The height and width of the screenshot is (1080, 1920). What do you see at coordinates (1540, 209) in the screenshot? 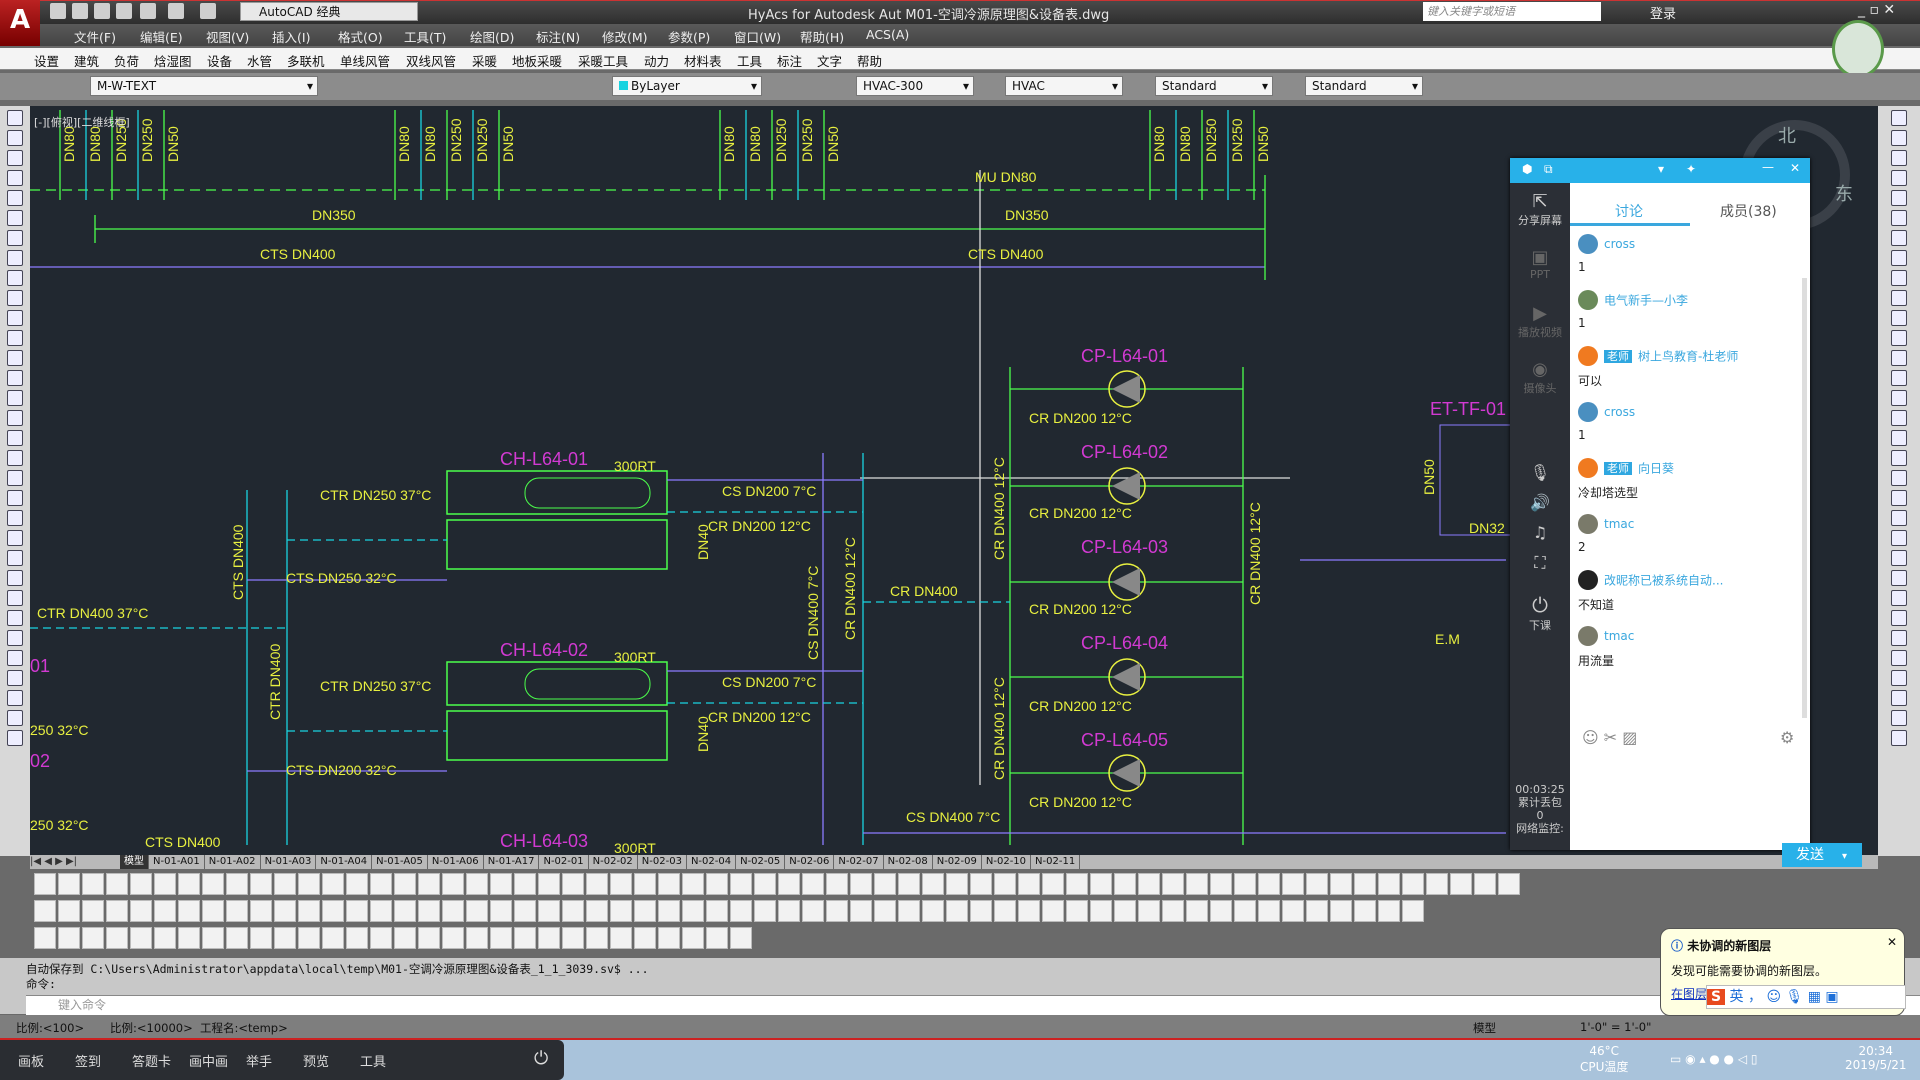
I see `share-screen-button: ⇱ 分享屏幕` at bounding box center [1540, 209].